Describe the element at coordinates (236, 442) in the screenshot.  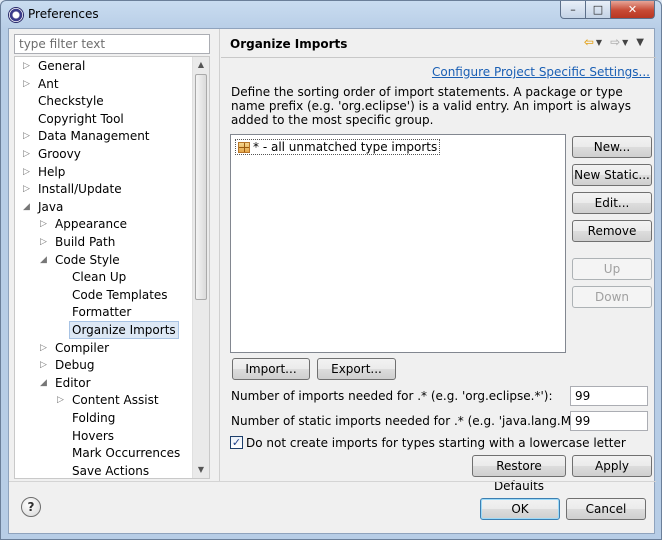
I see `lowercase-checkbox: ✓` at that location.